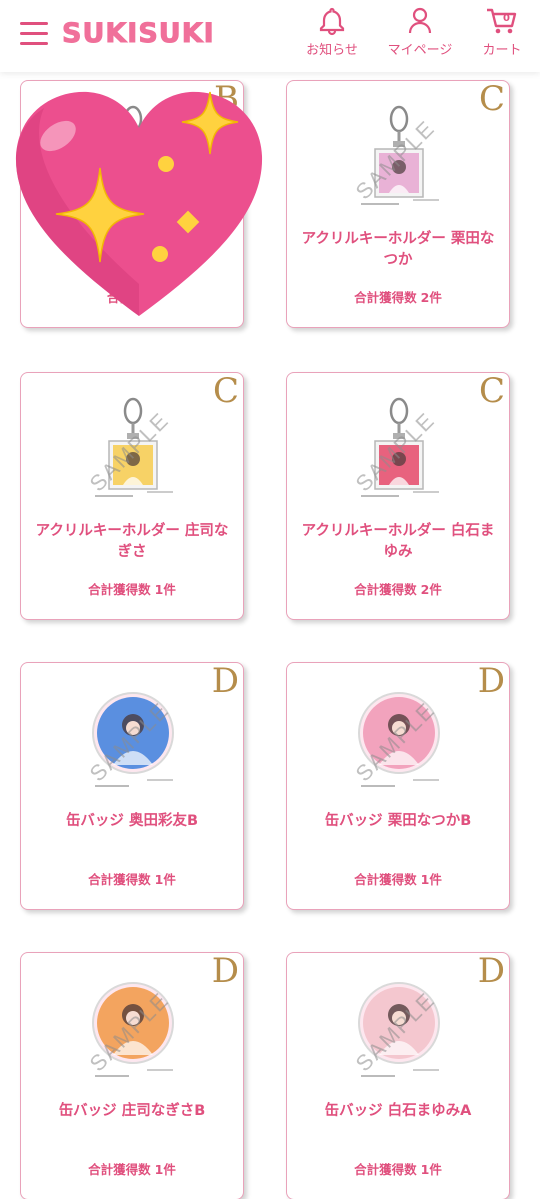 This screenshot has width=540, height=1199. I want to click on rank-letter: B, so click(226, 99).